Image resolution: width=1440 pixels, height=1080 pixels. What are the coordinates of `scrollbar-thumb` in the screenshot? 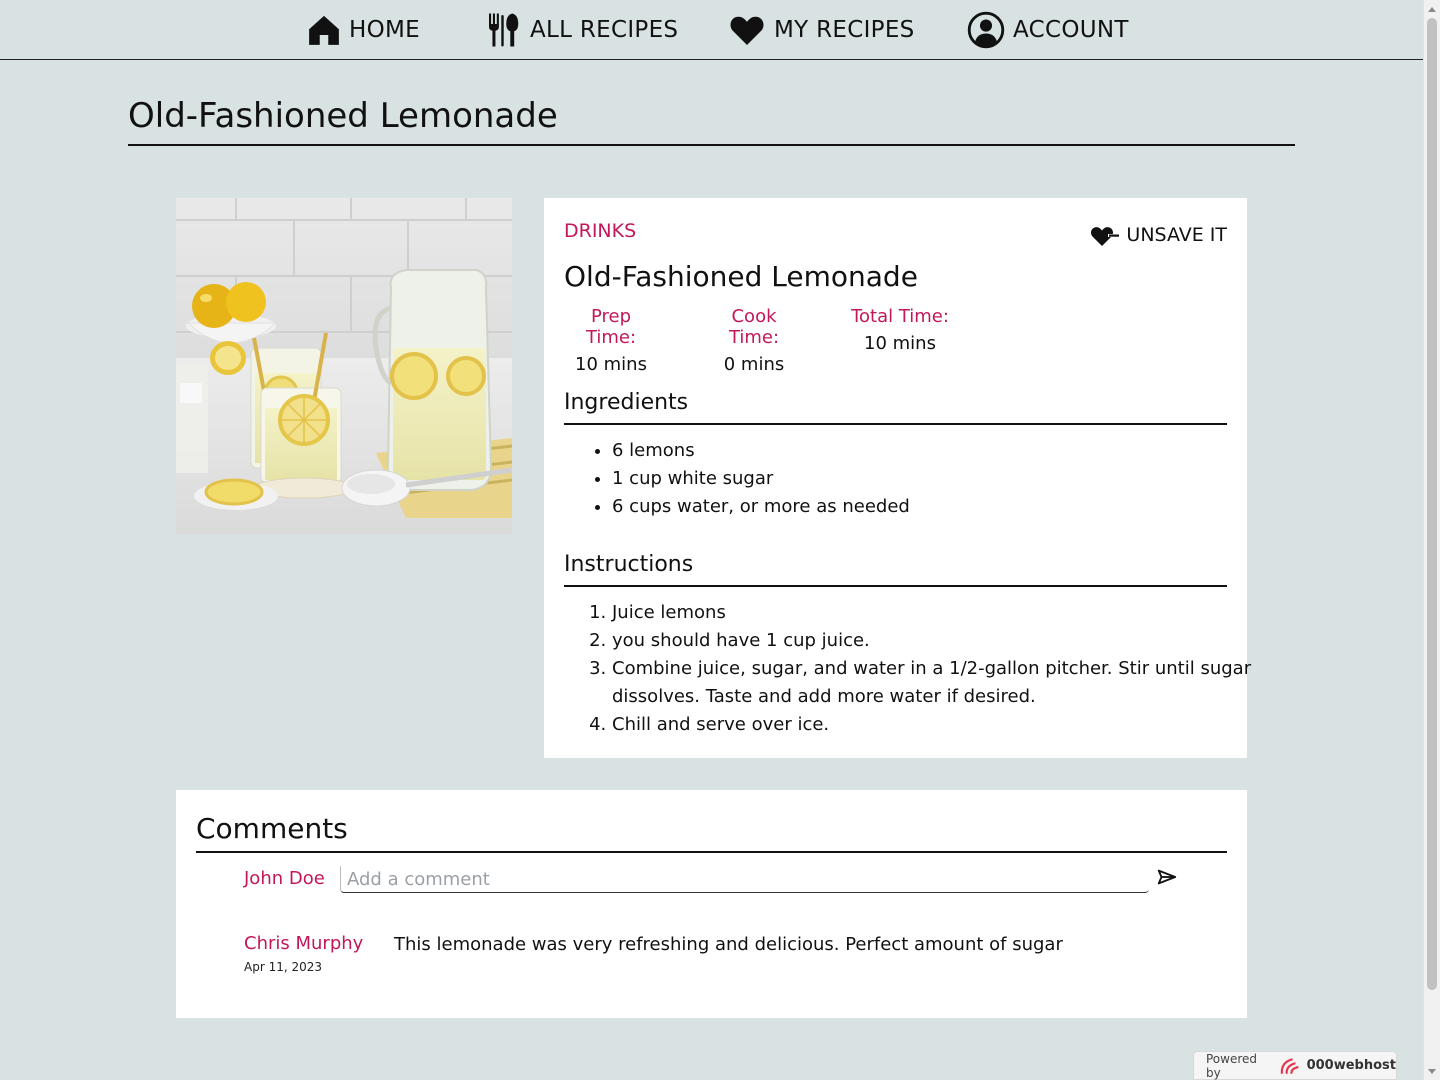 It's located at (1432, 504).